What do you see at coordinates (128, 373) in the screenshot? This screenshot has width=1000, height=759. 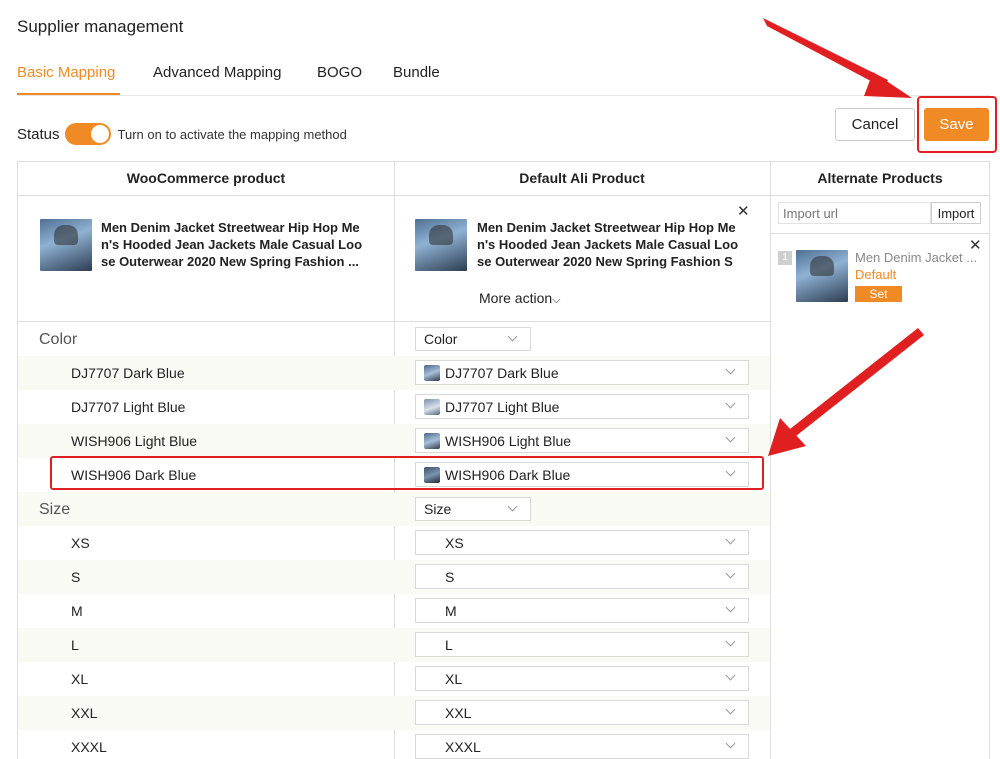 I see `variant-label: DJ7707 Dark Blue` at bounding box center [128, 373].